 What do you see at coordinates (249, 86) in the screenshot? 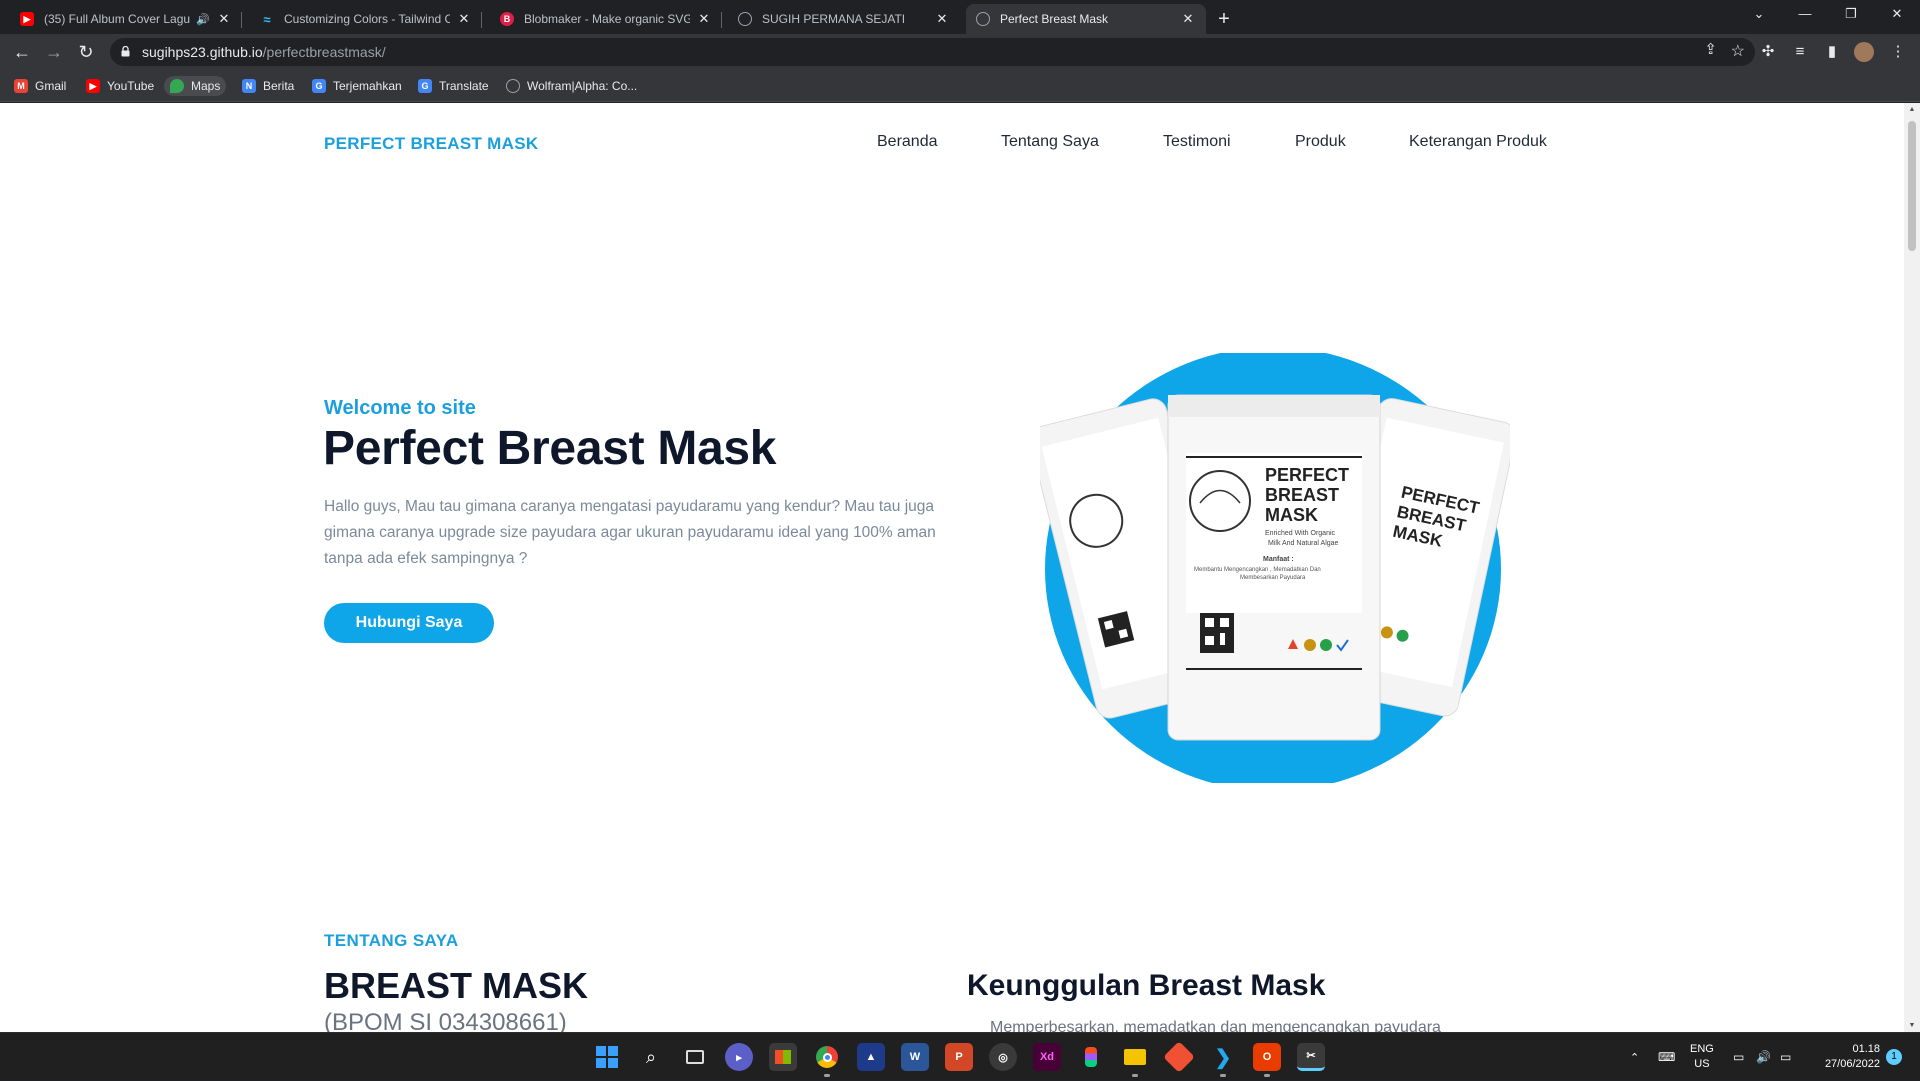
I see `news-icon: N` at bounding box center [249, 86].